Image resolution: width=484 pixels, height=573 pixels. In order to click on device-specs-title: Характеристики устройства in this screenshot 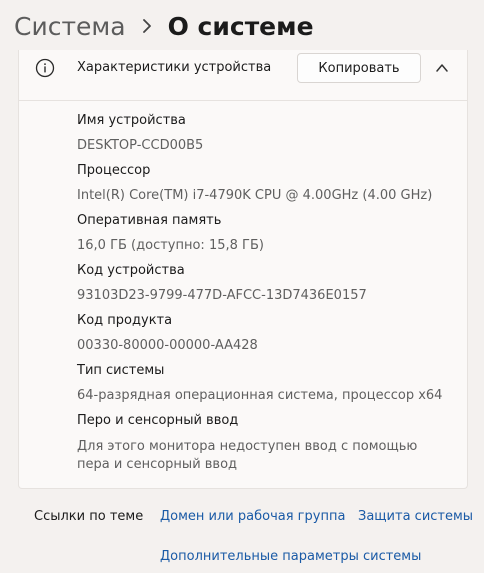, I will do `click(174, 67)`.